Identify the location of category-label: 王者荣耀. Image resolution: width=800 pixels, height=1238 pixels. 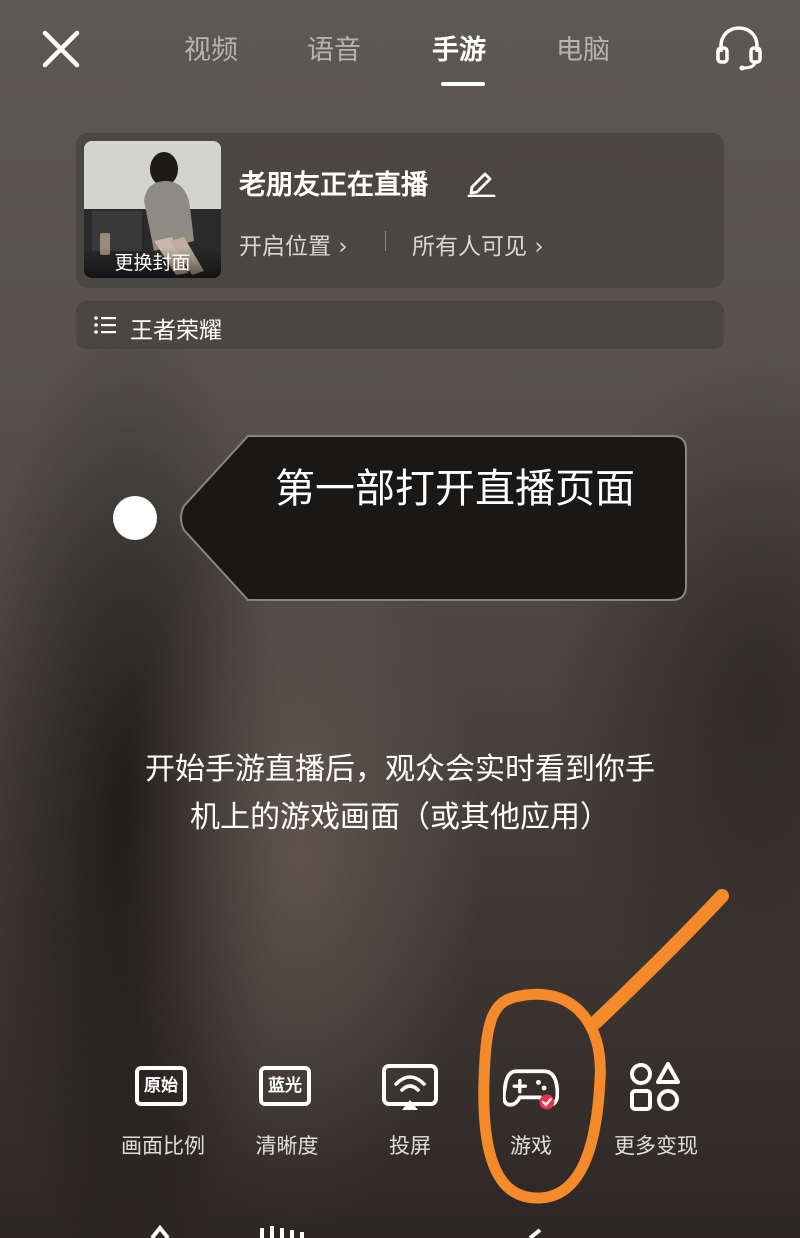
(176, 331).